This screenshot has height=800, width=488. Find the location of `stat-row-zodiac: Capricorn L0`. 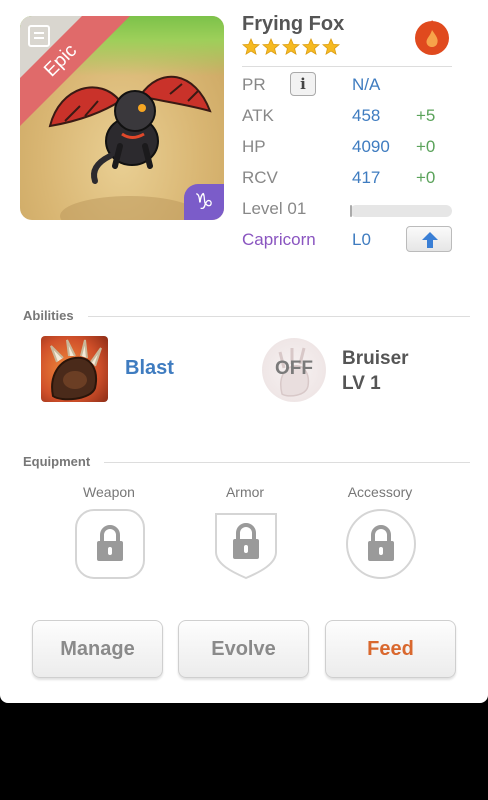

stat-row-zodiac: Capricorn L0 is located at coordinates (352, 240).